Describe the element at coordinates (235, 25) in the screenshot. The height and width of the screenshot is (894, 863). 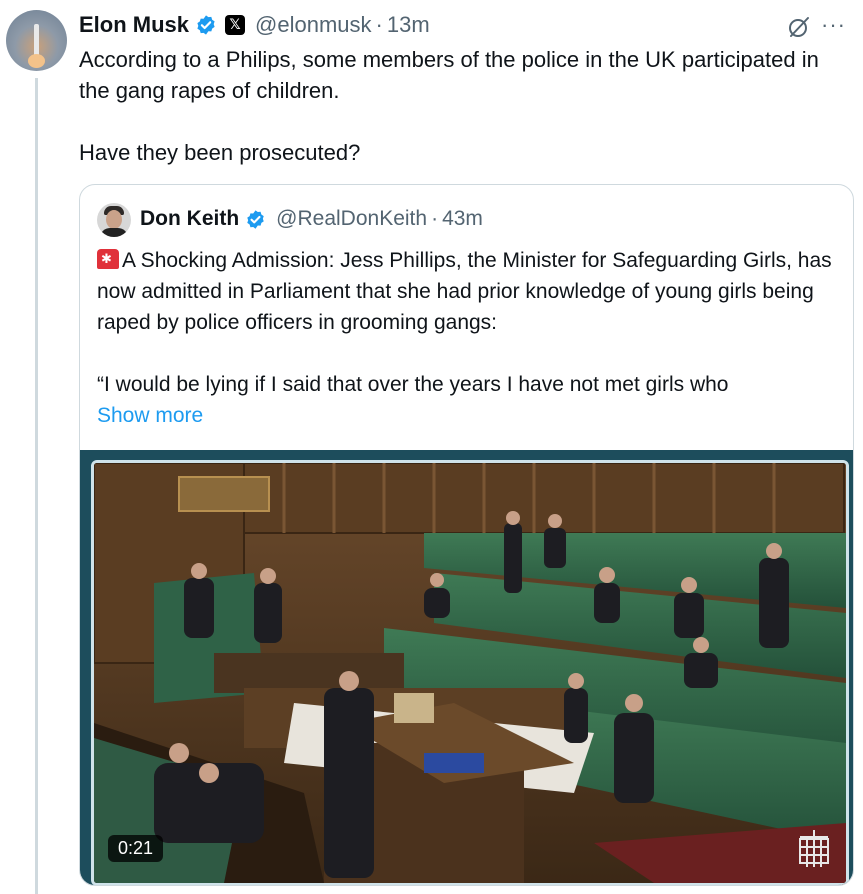
I see `x-affiliate-icon: 𝕏` at that location.